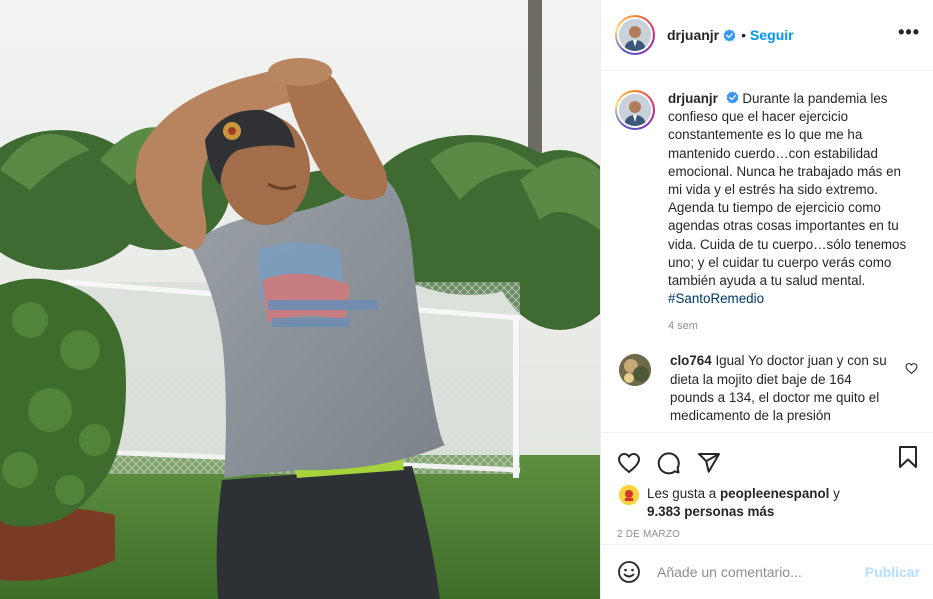 The height and width of the screenshot is (599, 933). Describe the element at coordinates (892, 572) in the screenshot. I see `publish-button: Publicar` at that location.